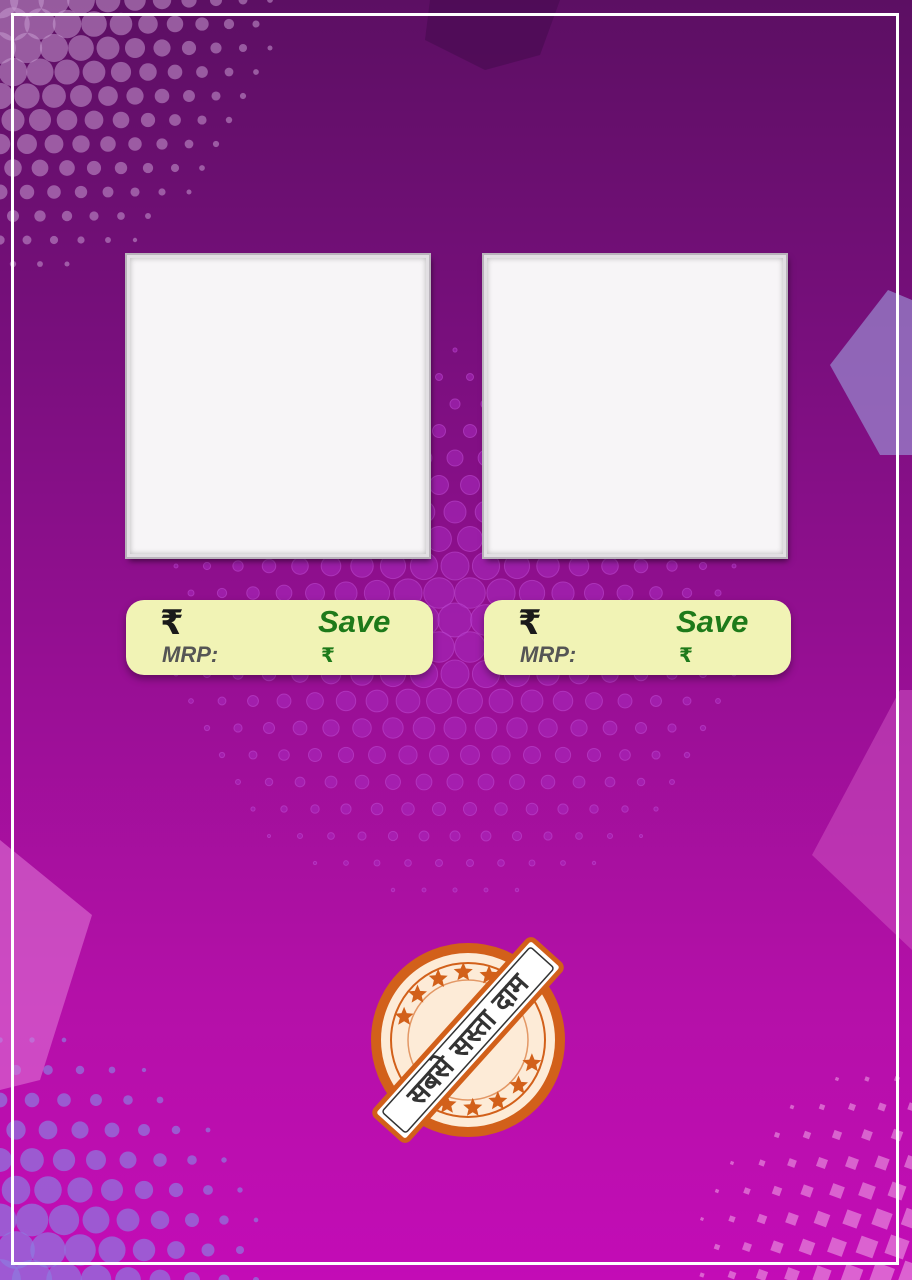  What do you see at coordinates (279, 637) in the screenshot?
I see `price-tag-1: ₹ MRP: Save ₹` at bounding box center [279, 637].